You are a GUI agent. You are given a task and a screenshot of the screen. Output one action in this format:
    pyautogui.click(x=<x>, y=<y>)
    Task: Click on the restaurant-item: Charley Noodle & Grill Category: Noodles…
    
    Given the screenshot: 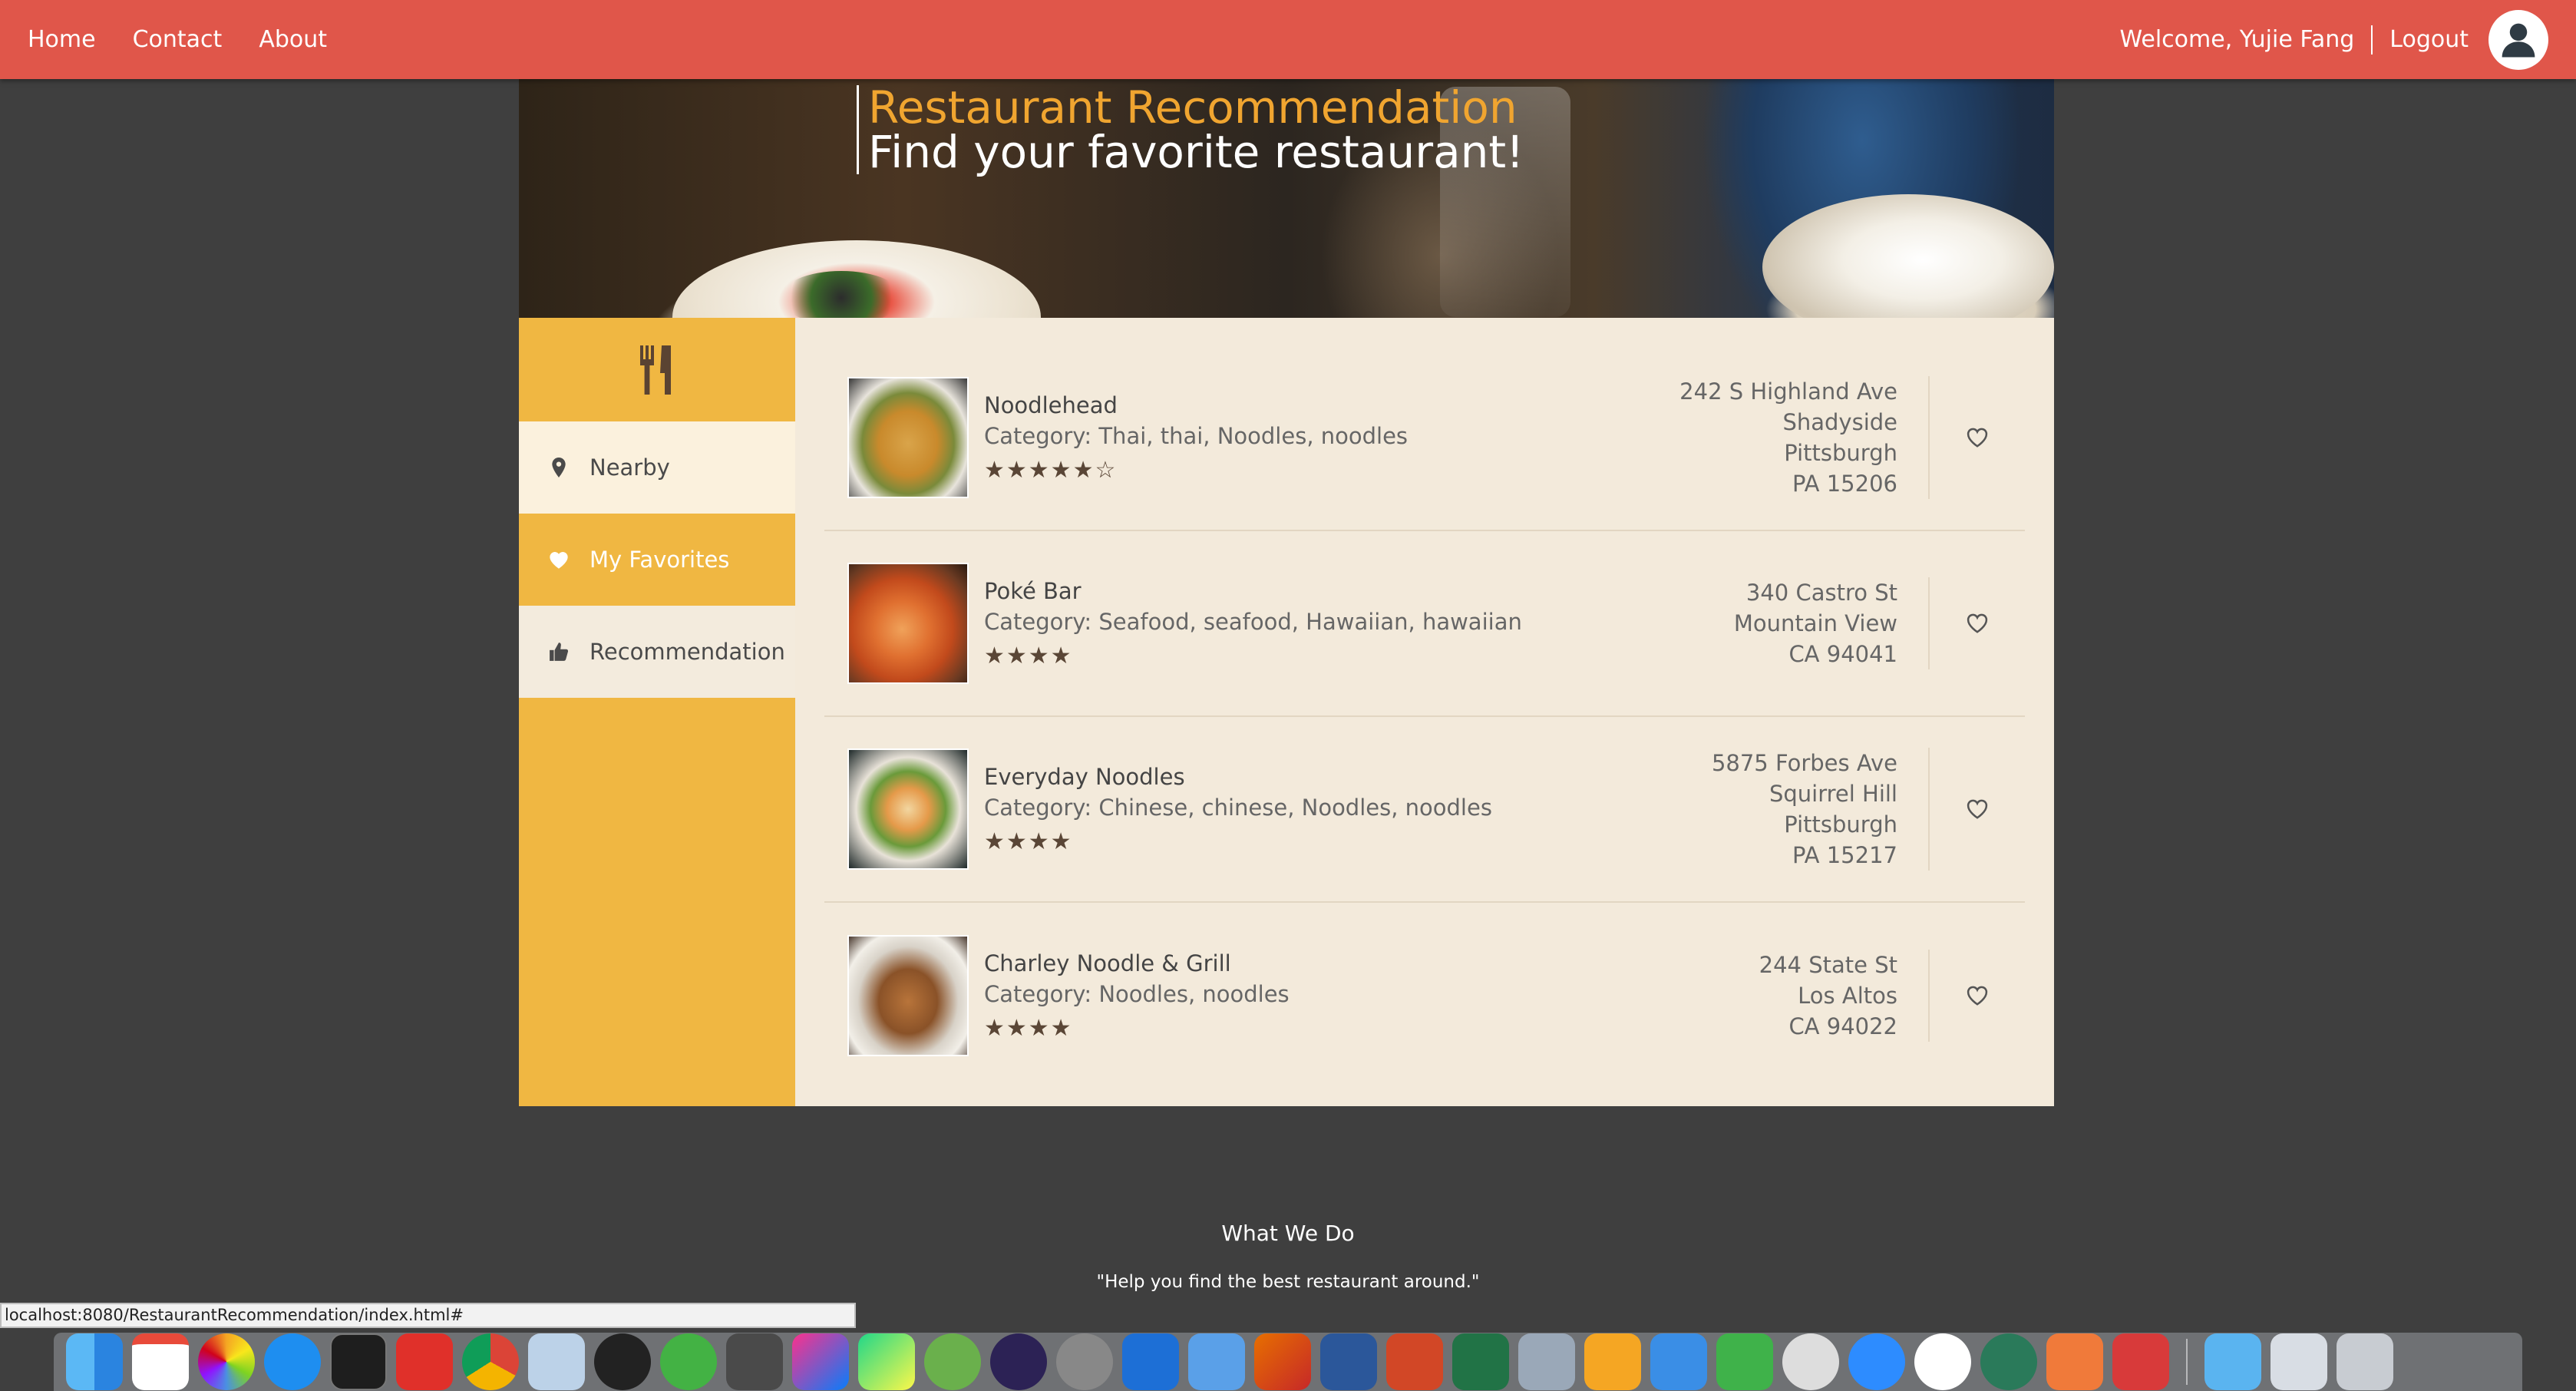 What is the action you would take?
    pyautogui.click(x=1424, y=996)
    